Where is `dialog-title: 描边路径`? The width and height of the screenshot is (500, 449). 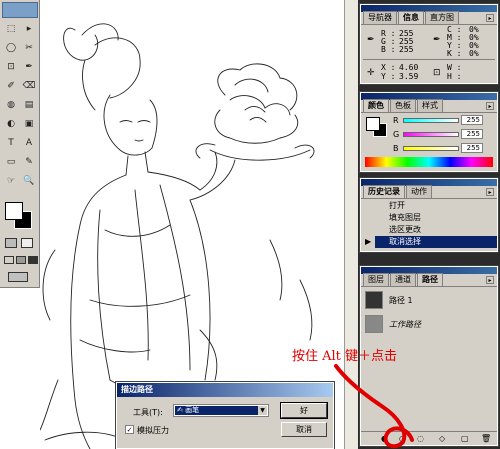 dialog-title: 描边路径 is located at coordinates (225, 390).